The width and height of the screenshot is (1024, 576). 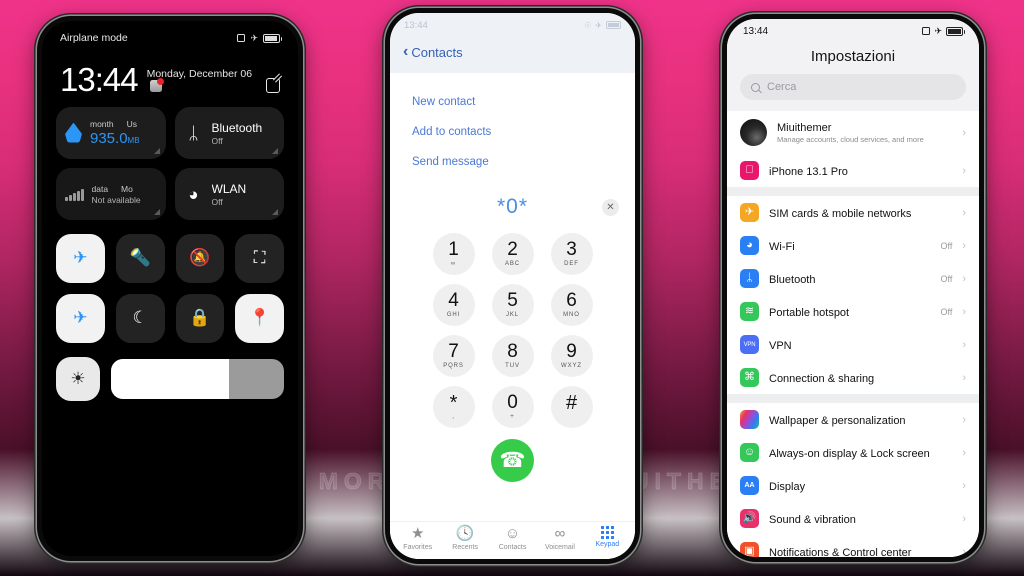 I want to click on call-button: ☎, so click(x=512, y=460).